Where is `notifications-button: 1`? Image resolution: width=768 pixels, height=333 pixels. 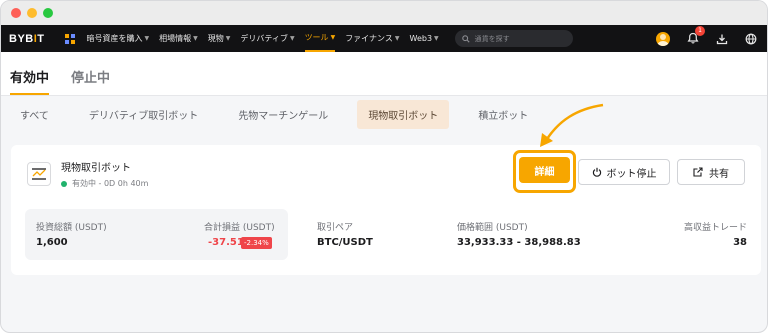 notifications-button: 1 is located at coordinates (696, 35).